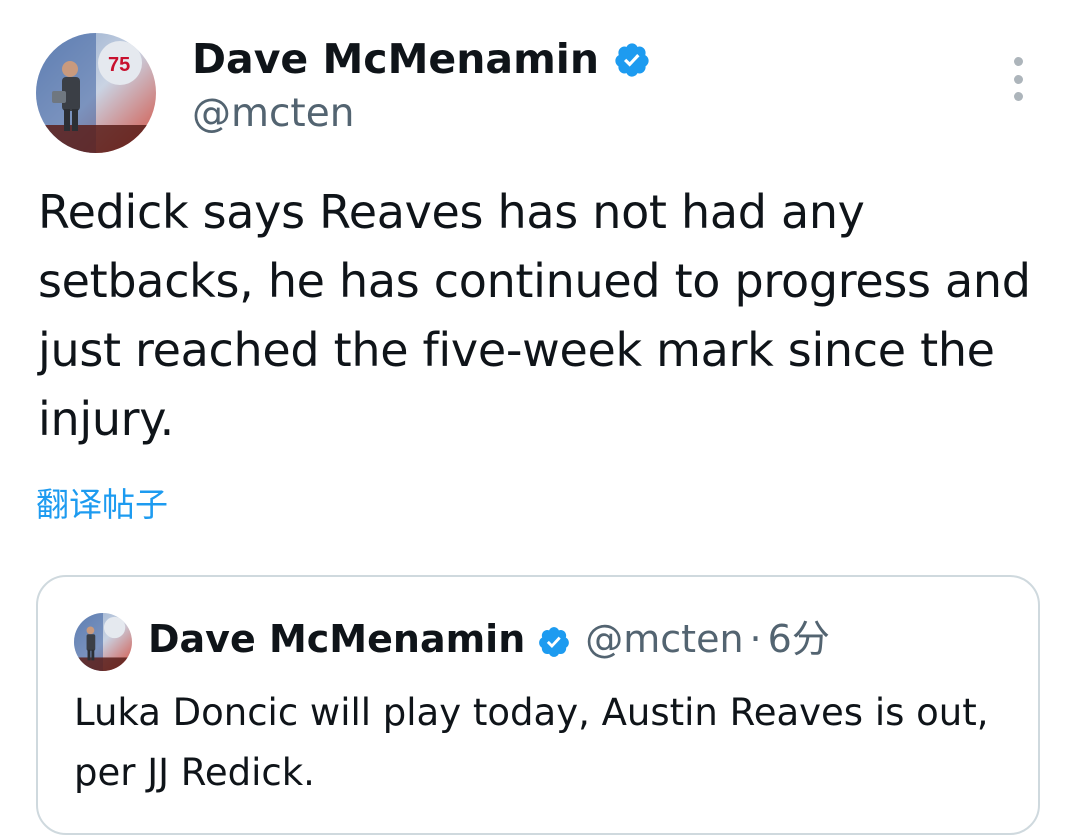 The width and height of the screenshot is (1078, 835). What do you see at coordinates (664, 639) in the screenshot?
I see `quoted-author-handle: @mcten` at bounding box center [664, 639].